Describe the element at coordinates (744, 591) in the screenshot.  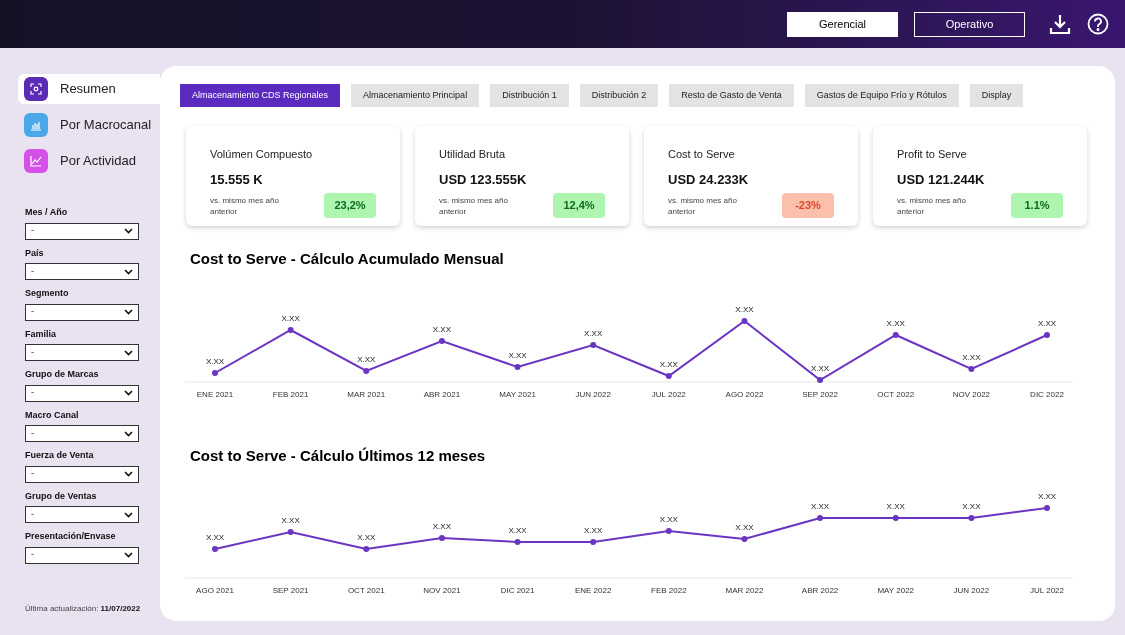
I see `axis-label: MAR 2022` at that location.